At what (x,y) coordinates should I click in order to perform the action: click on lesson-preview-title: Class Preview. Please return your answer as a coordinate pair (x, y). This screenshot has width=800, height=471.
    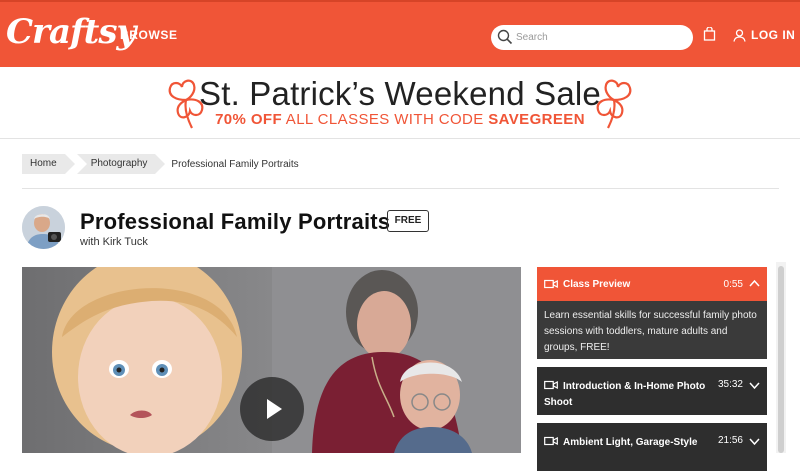
    Looking at the image, I should click on (597, 284).